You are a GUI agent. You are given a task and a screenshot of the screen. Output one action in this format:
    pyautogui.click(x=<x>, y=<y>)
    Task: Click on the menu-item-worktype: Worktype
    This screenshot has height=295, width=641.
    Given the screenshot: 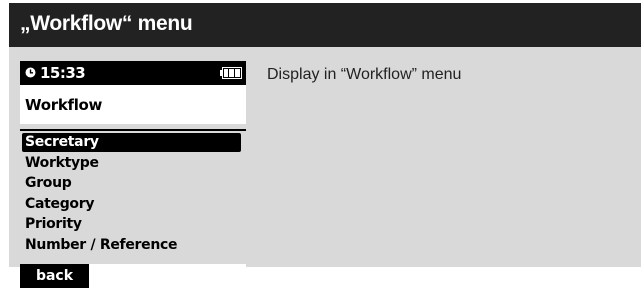 What is the action you would take?
    pyautogui.click(x=60, y=163)
    